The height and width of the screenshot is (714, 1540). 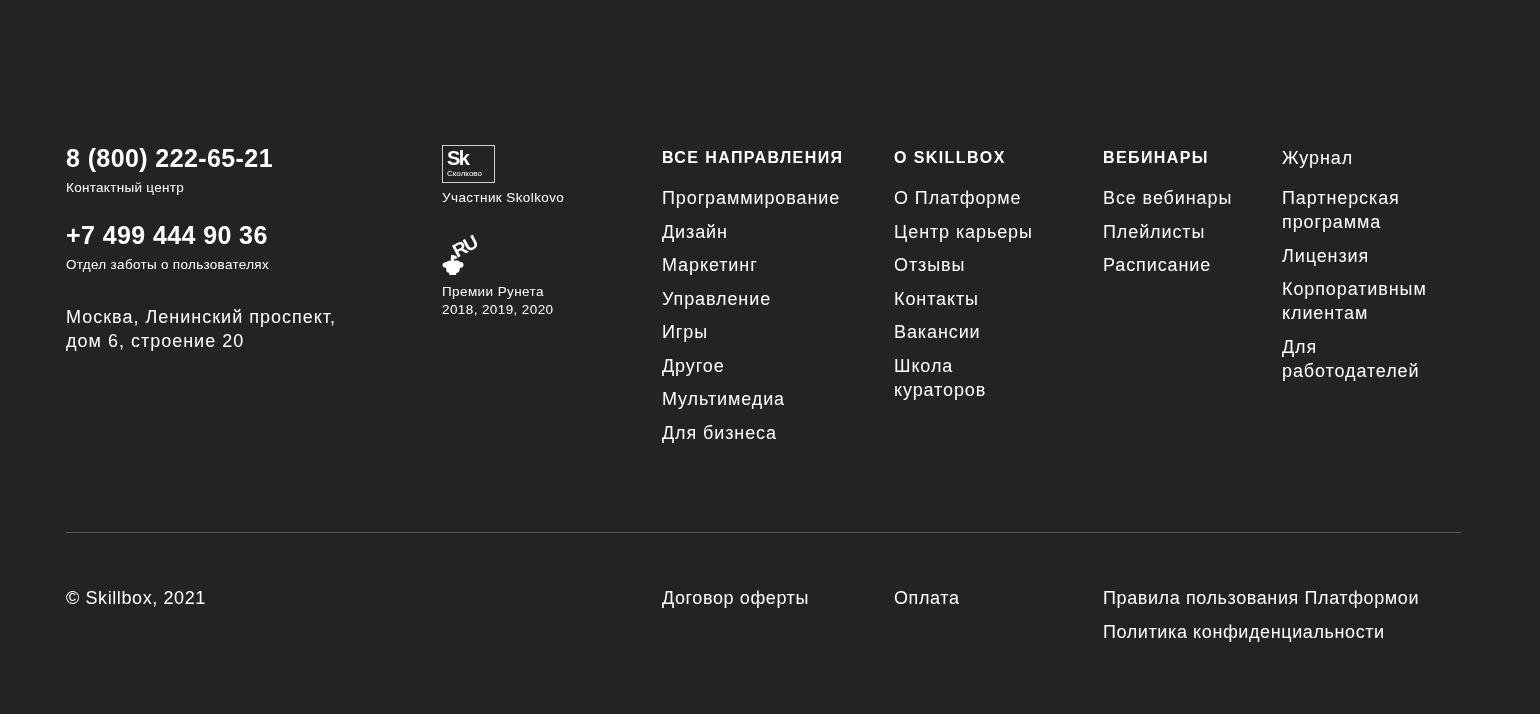 What do you see at coordinates (1244, 631) in the screenshot?
I see `legal-link: Политика конфиденциальности` at bounding box center [1244, 631].